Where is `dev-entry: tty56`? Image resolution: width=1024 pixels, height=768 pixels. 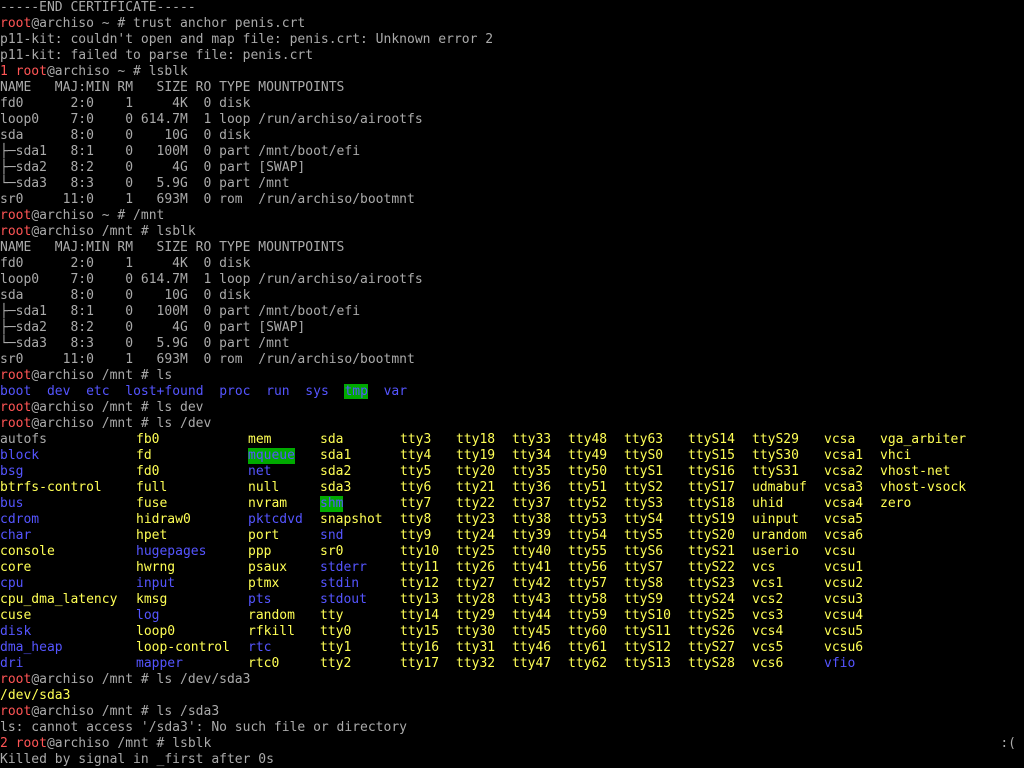 dev-entry: tty56 is located at coordinates (588, 567).